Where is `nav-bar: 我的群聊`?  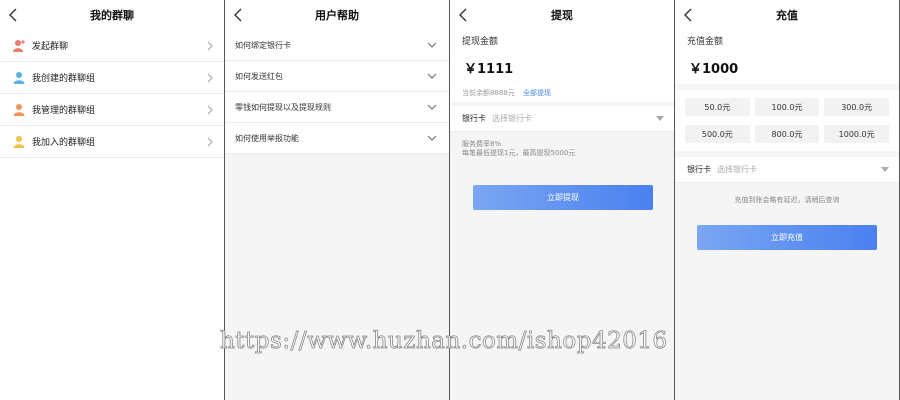 nav-bar: 我的群聊 is located at coordinates (112, 15).